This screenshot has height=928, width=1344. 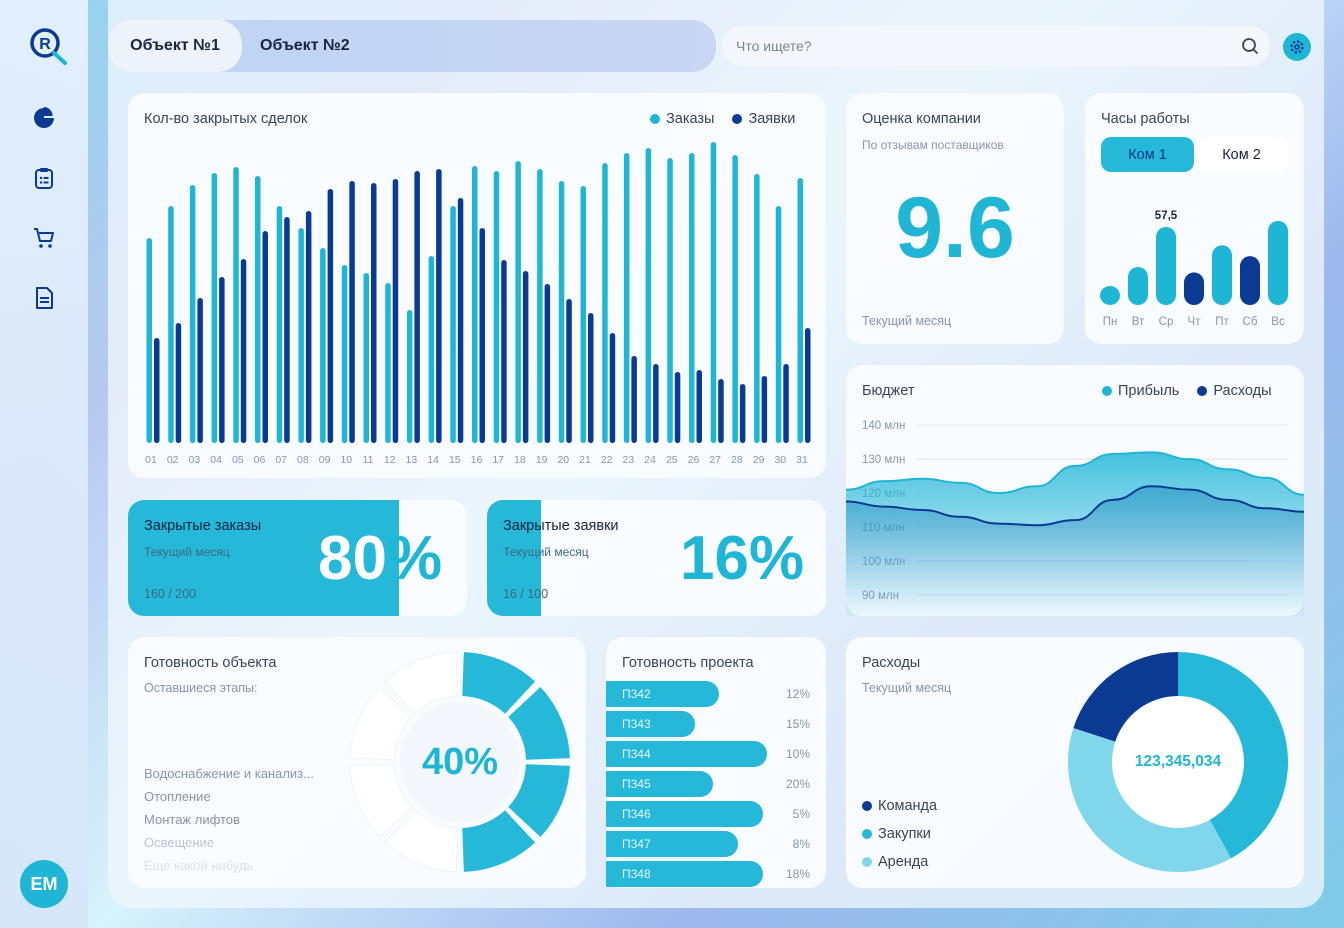 I want to click on expenses-legend-item: Аренда, so click(x=895, y=862).